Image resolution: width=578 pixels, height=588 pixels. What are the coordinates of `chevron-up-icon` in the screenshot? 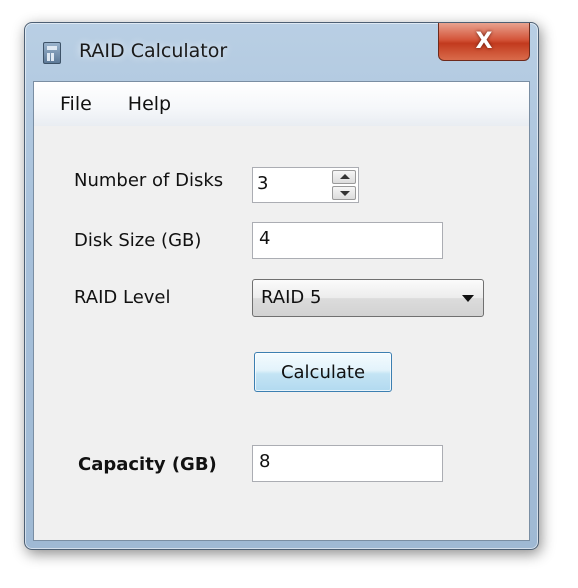 It's located at (344, 177).